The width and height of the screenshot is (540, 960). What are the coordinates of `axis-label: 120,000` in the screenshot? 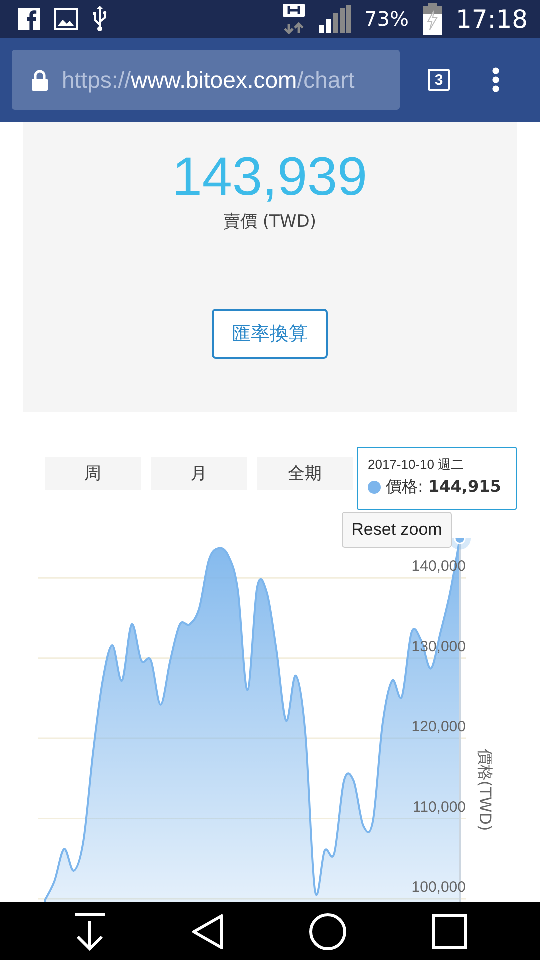 It's located at (439, 727).